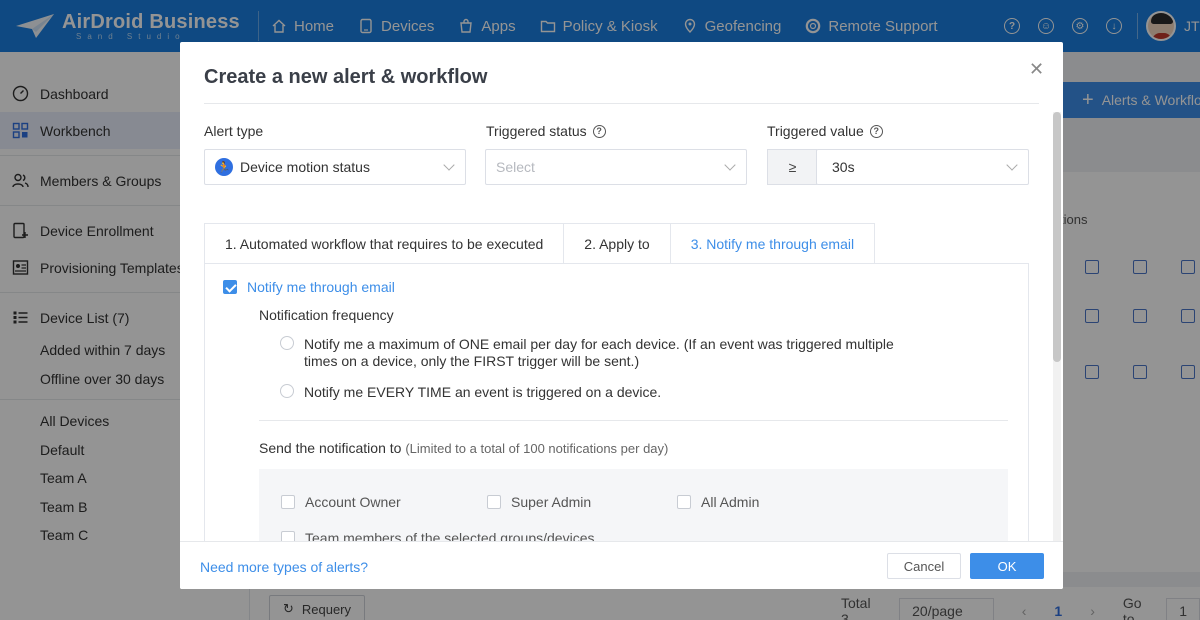 The width and height of the screenshot is (1200, 620). What do you see at coordinates (621, 565) in the screenshot?
I see `dialog-footer: Need more types of alerts? Cancel OK` at bounding box center [621, 565].